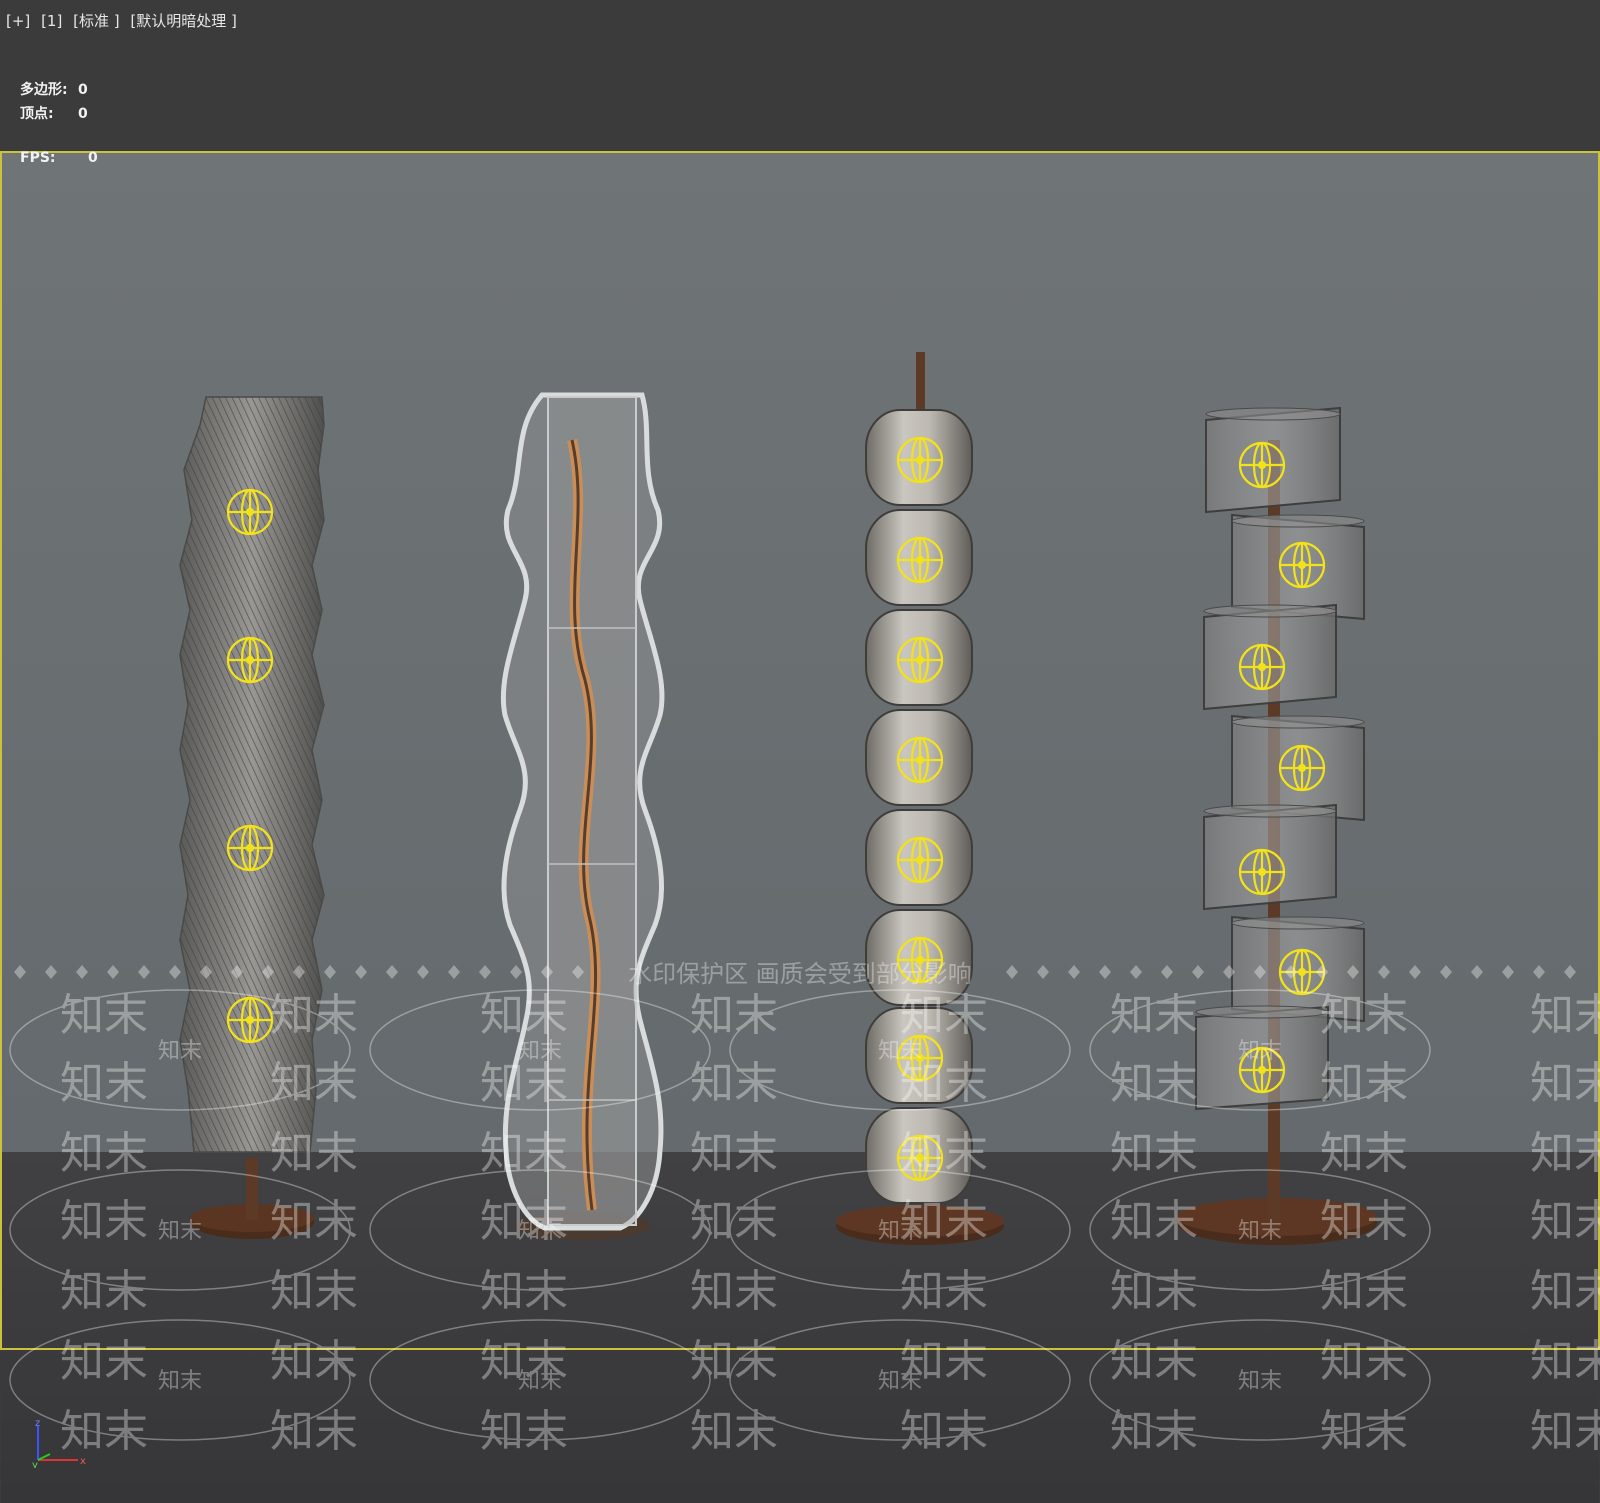  Describe the element at coordinates (83, 114) in the screenshot. I see `vertices-value: 0` at that location.